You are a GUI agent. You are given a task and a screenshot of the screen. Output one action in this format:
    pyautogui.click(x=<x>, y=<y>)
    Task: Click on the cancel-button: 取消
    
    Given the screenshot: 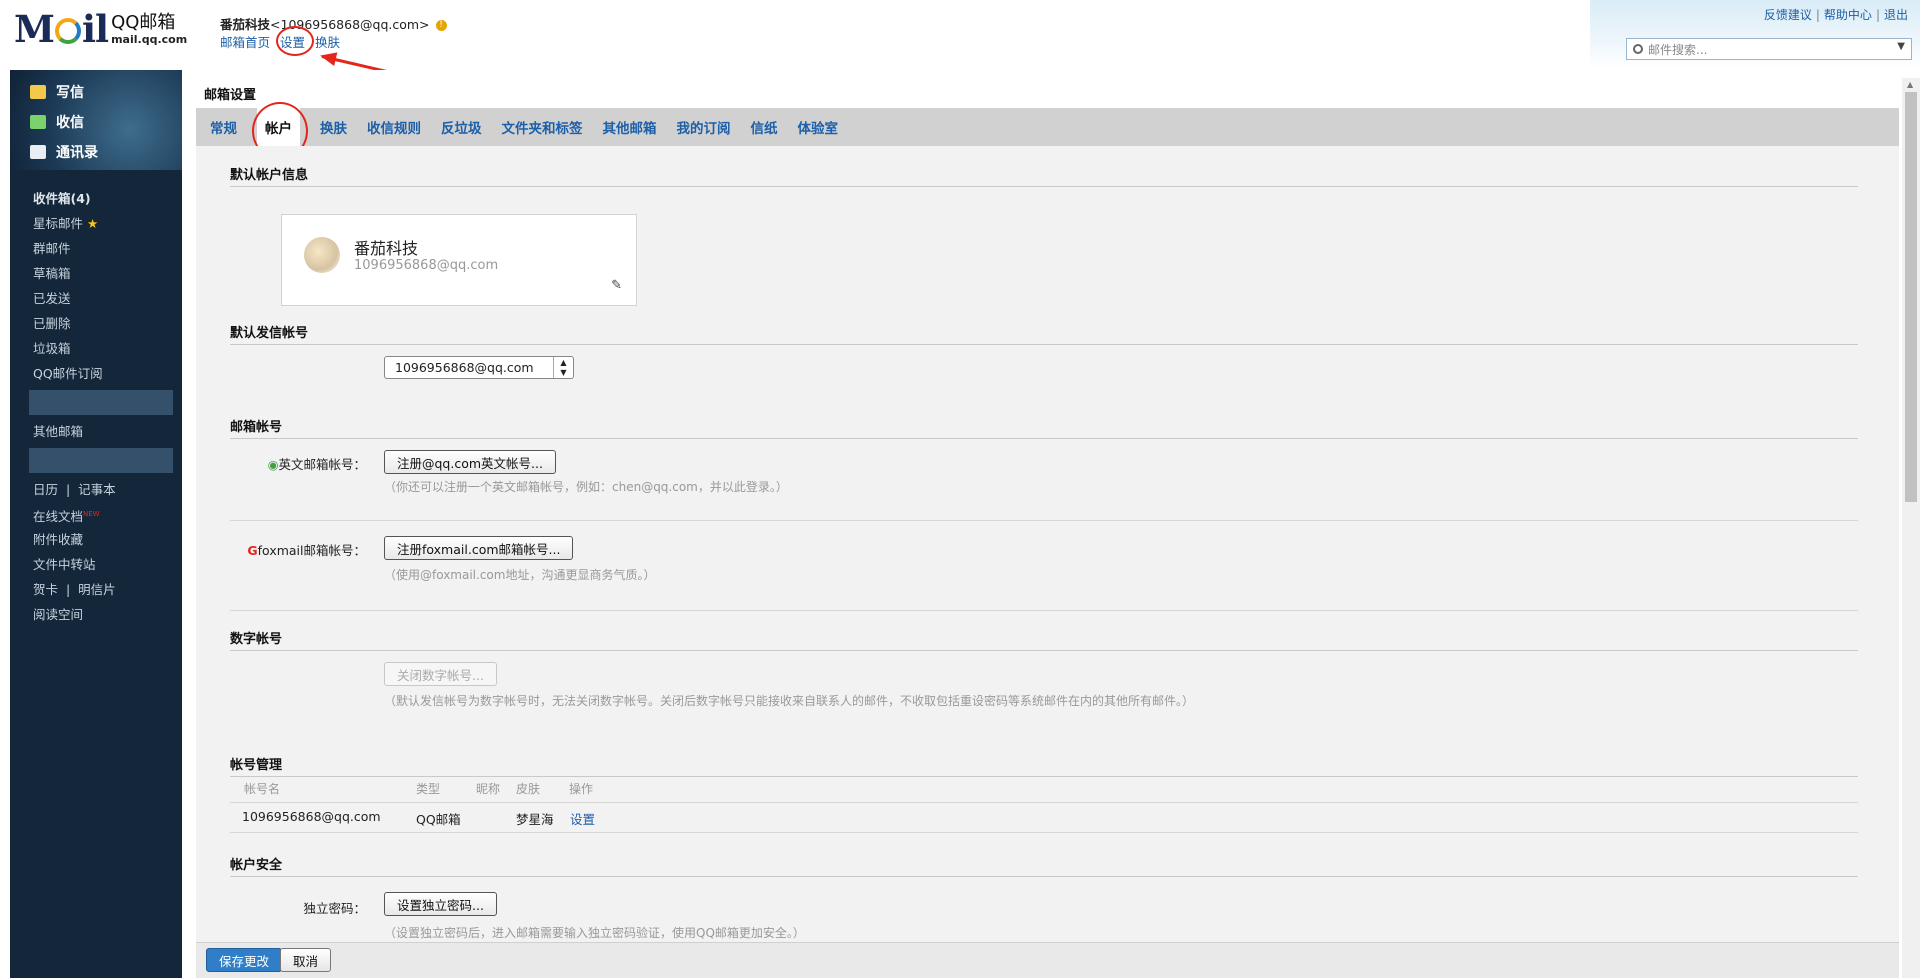 What is the action you would take?
    pyautogui.click(x=306, y=960)
    